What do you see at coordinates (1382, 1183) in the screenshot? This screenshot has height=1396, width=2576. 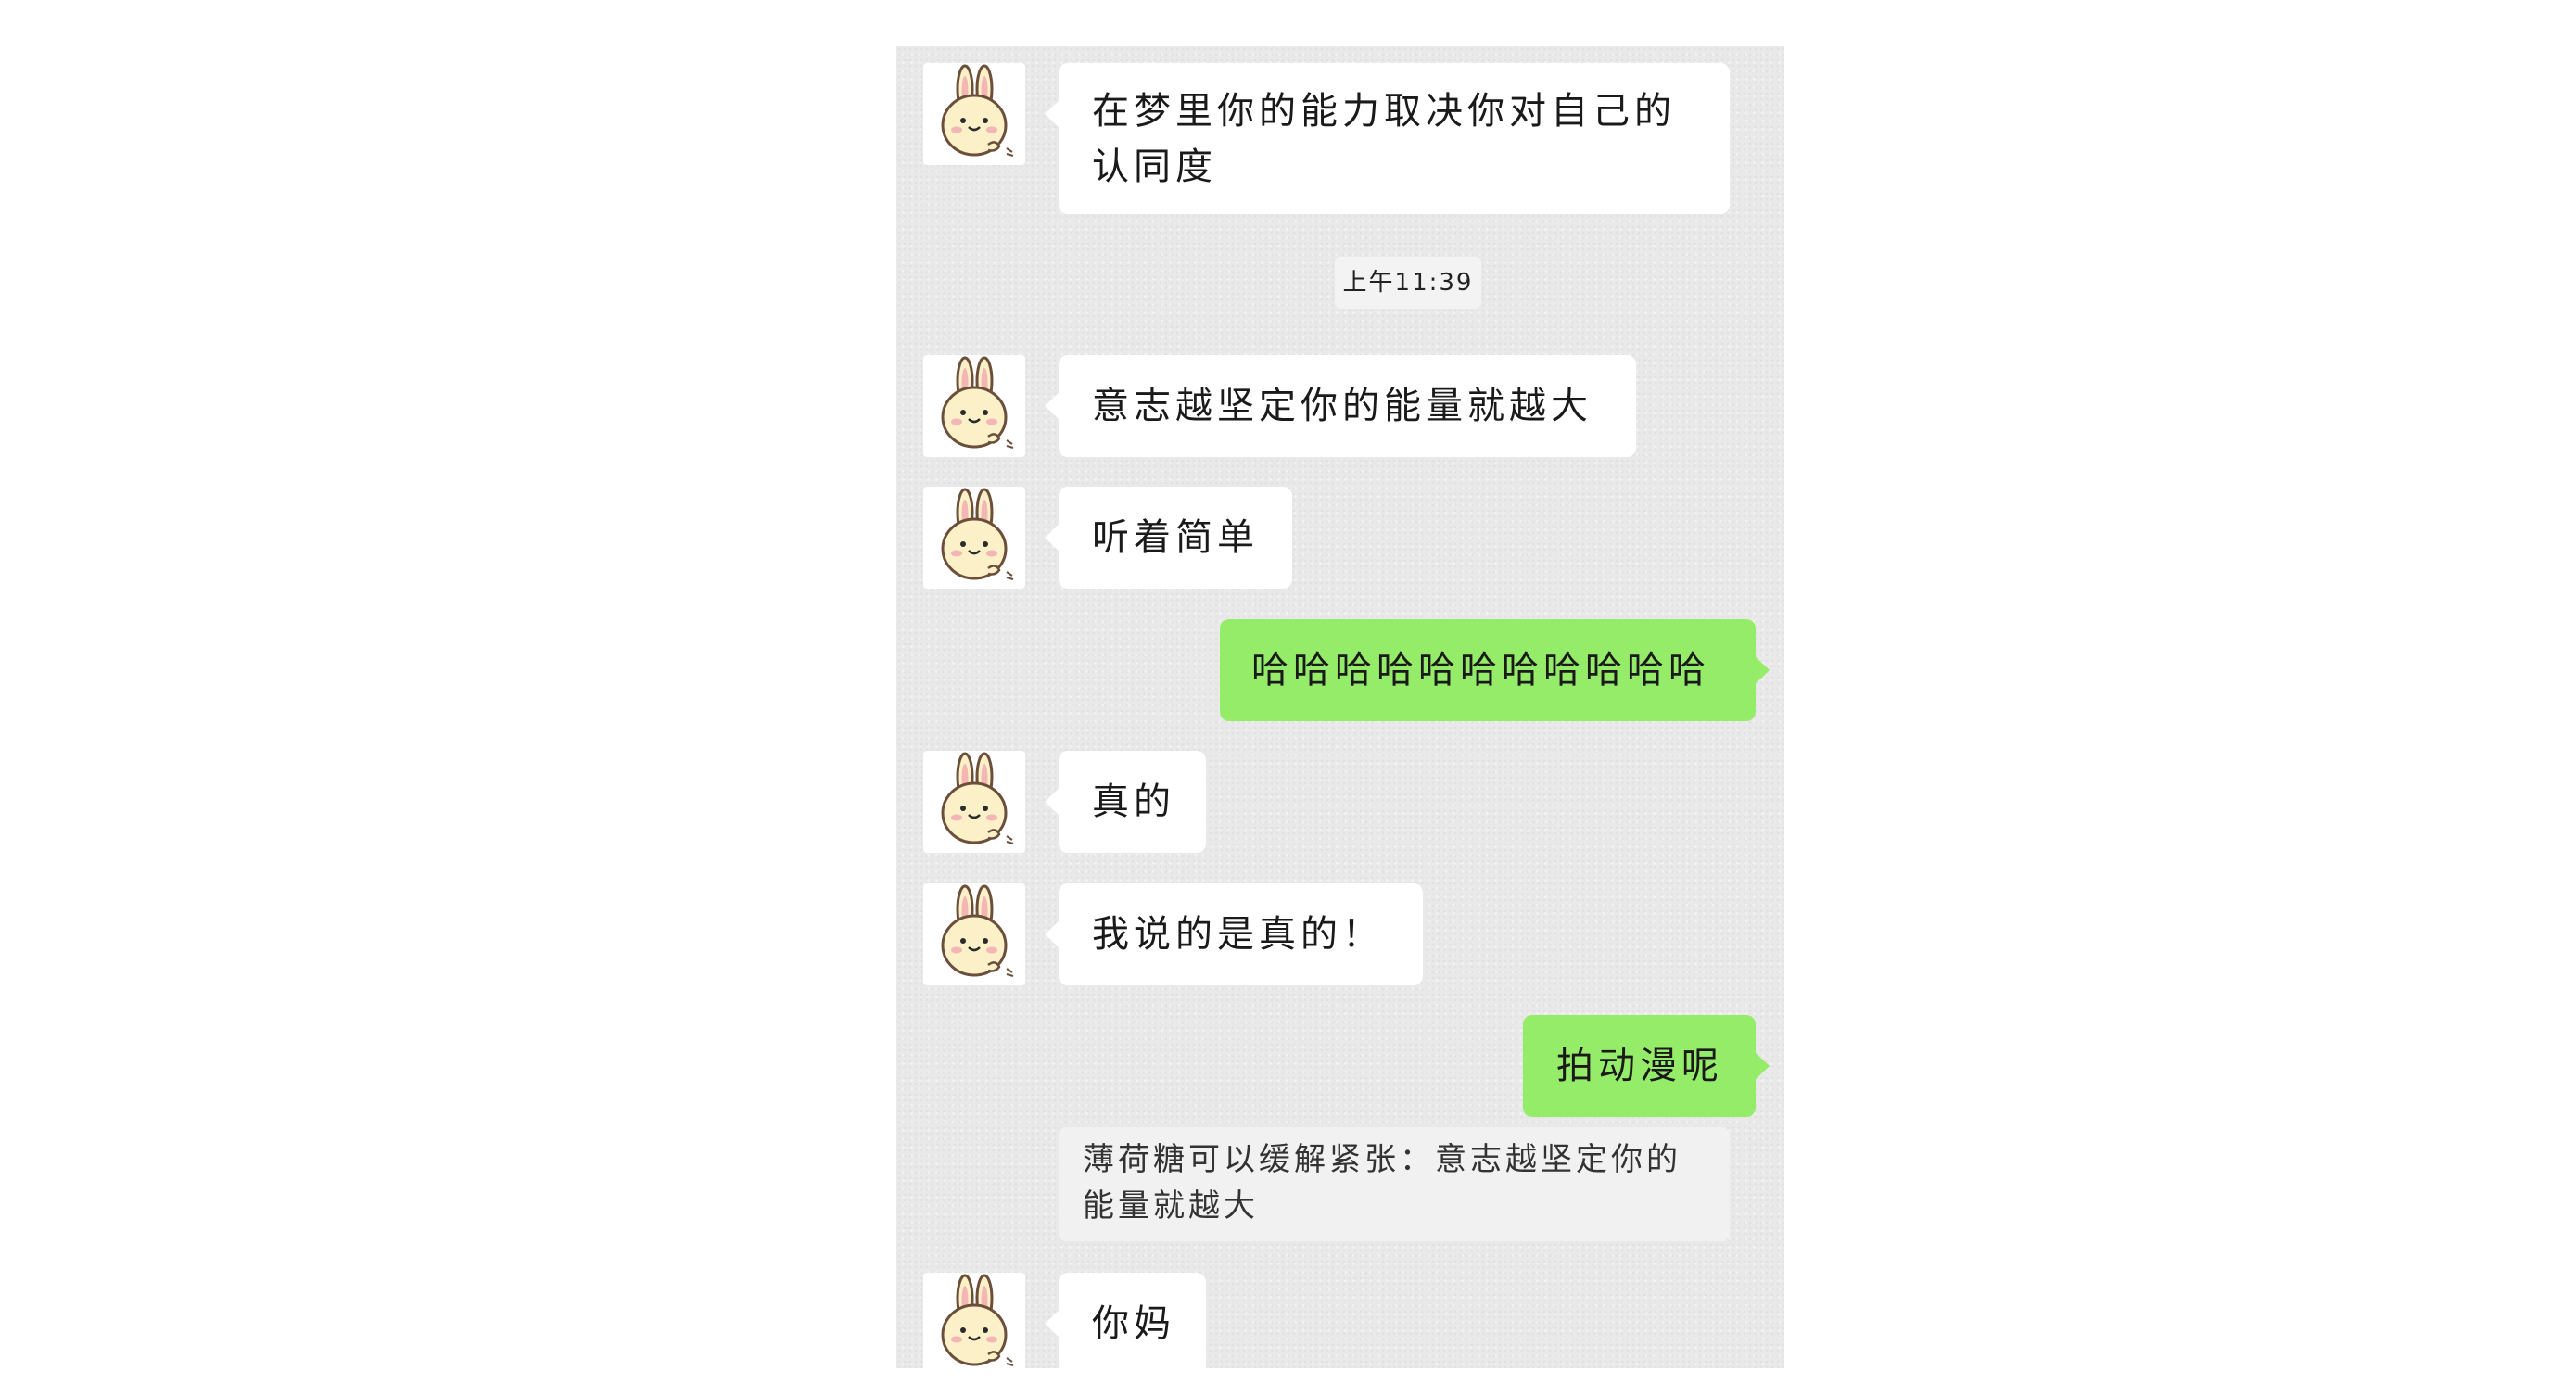 I see `quoted-message-text: 薄荷糖可以缓解紧张：意志越坚定你的能量就越大` at bounding box center [1382, 1183].